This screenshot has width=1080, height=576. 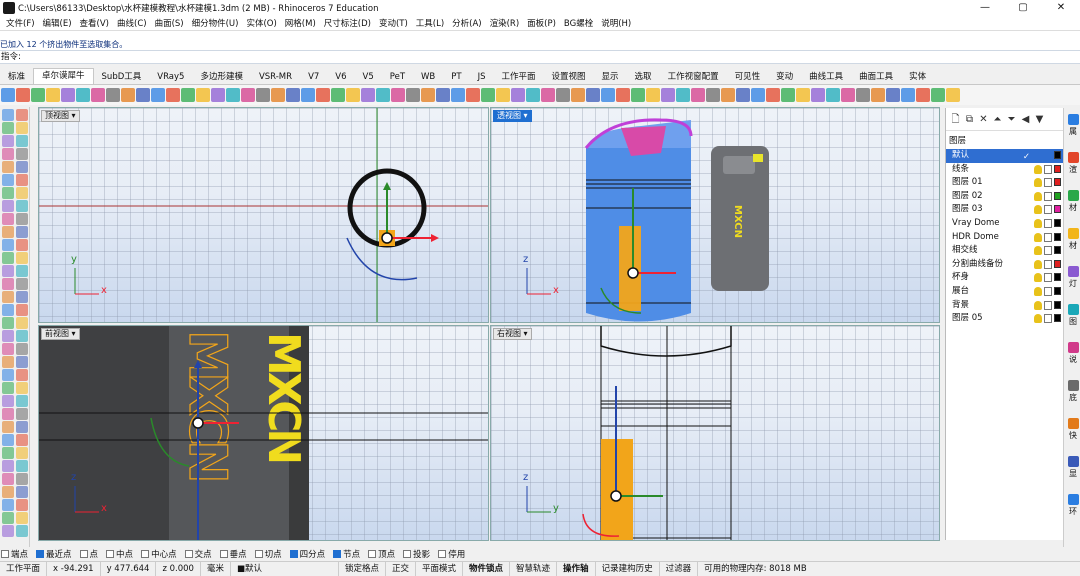 What do you see at coordinates (1023, 7) in the screenshot?
I see `maximize-button: ▢` at bounding box center [1023, 7].